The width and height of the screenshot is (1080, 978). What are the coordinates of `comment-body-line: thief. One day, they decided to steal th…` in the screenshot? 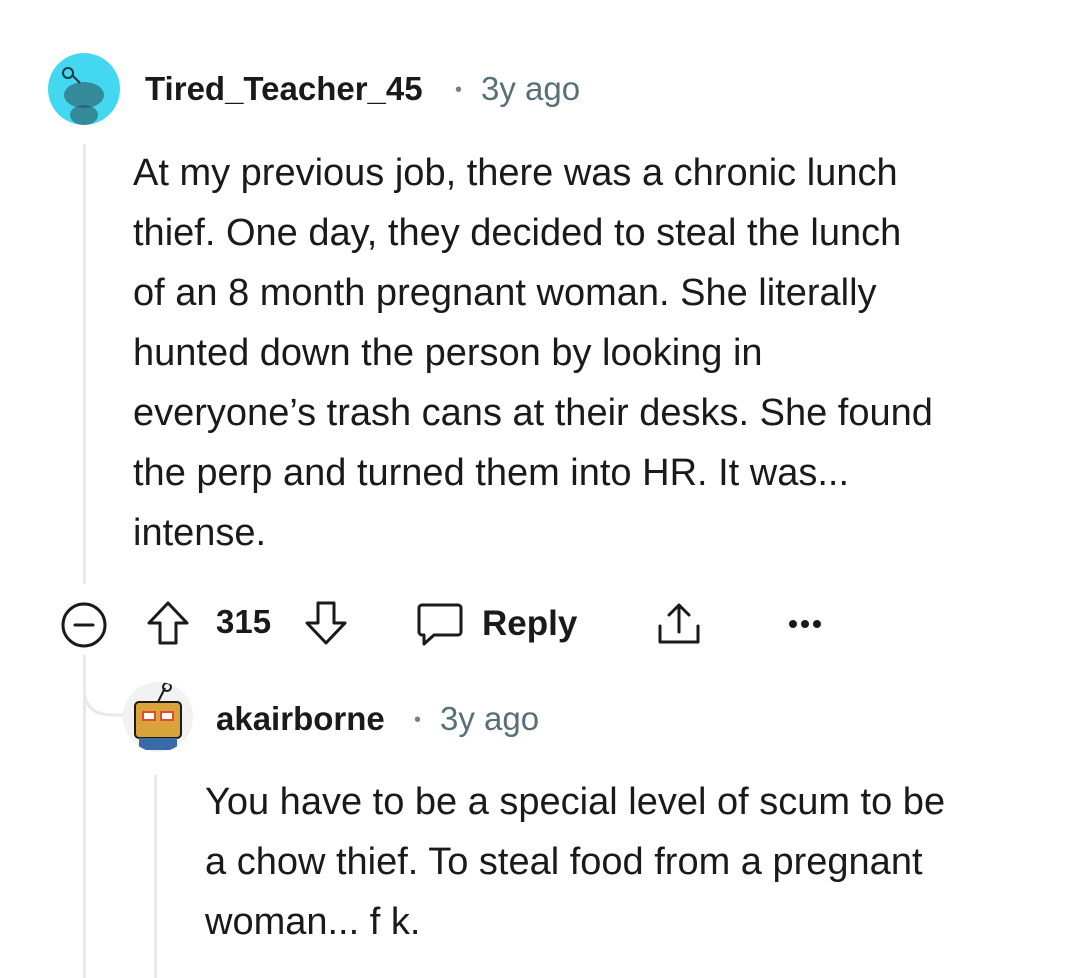 It's located at (517, 233).